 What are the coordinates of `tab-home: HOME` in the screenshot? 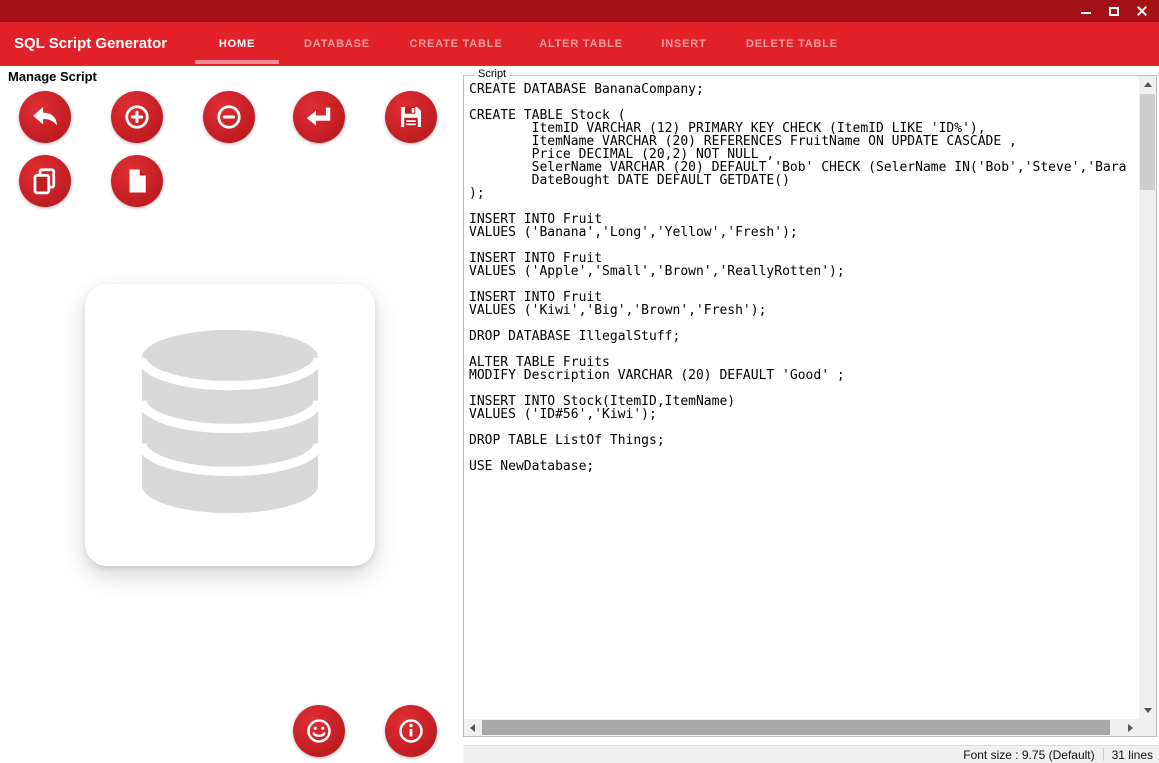 It's located at (237, 44).